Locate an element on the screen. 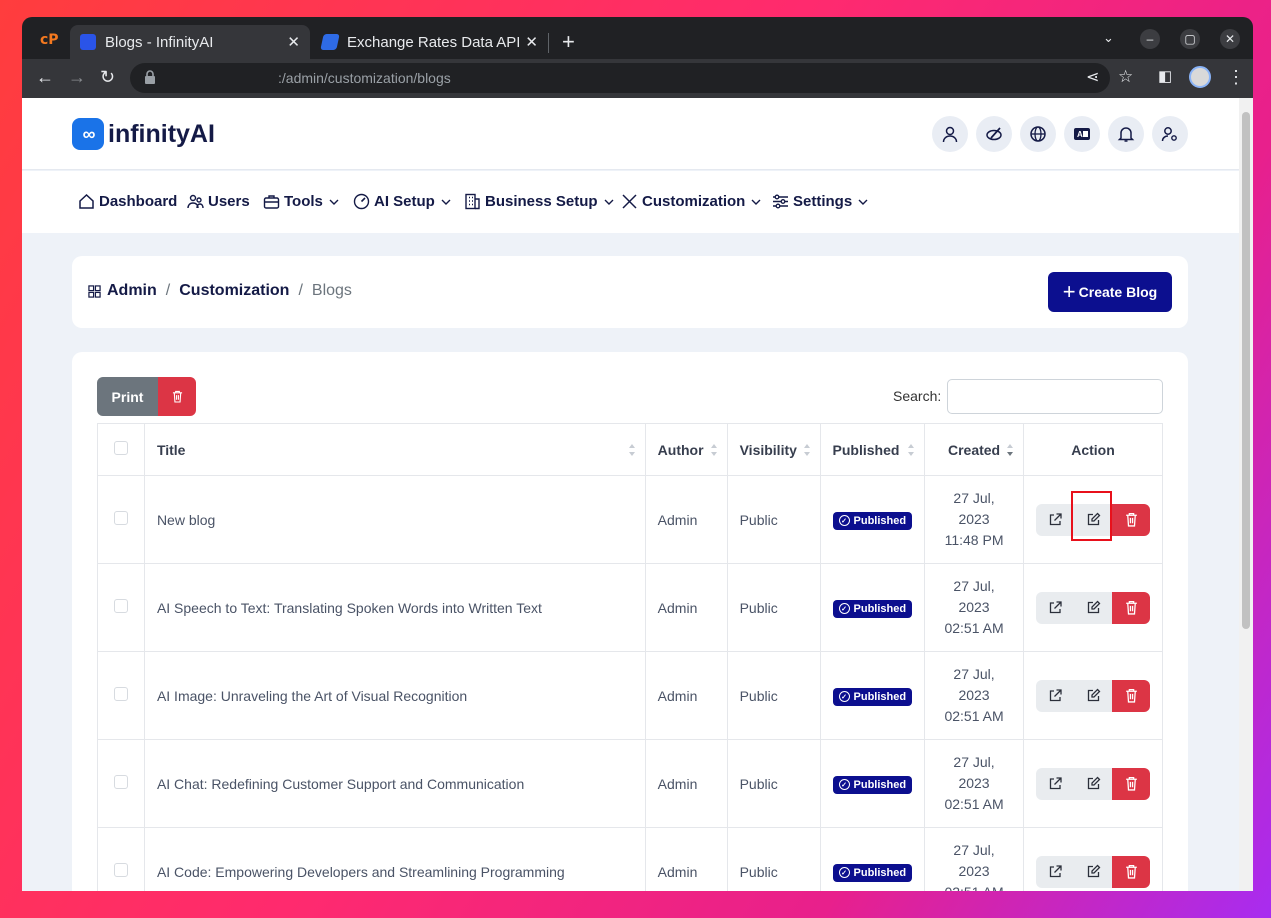 This screenshot has height=918, width=1271. bookmark-star-icon: ☆ is located at coordinates (1125, 77).